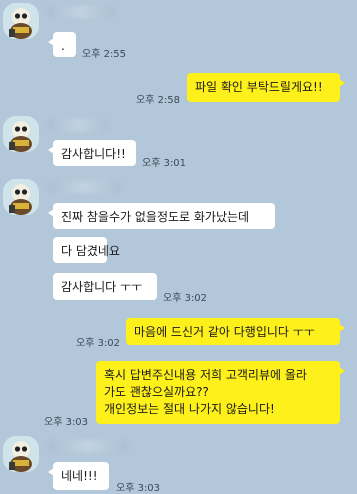  What do you see at coordinates (259, 87) in the screenshot?
I see `message-text: 파일 확인 부탁드릴게요!!` at bounding box center [259, 87].